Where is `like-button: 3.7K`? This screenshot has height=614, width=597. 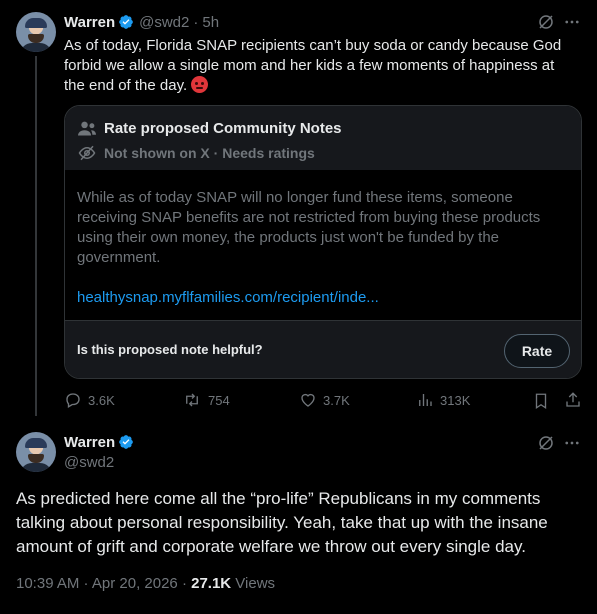 like-button: 3.7K is located at coordinates (324, 400).